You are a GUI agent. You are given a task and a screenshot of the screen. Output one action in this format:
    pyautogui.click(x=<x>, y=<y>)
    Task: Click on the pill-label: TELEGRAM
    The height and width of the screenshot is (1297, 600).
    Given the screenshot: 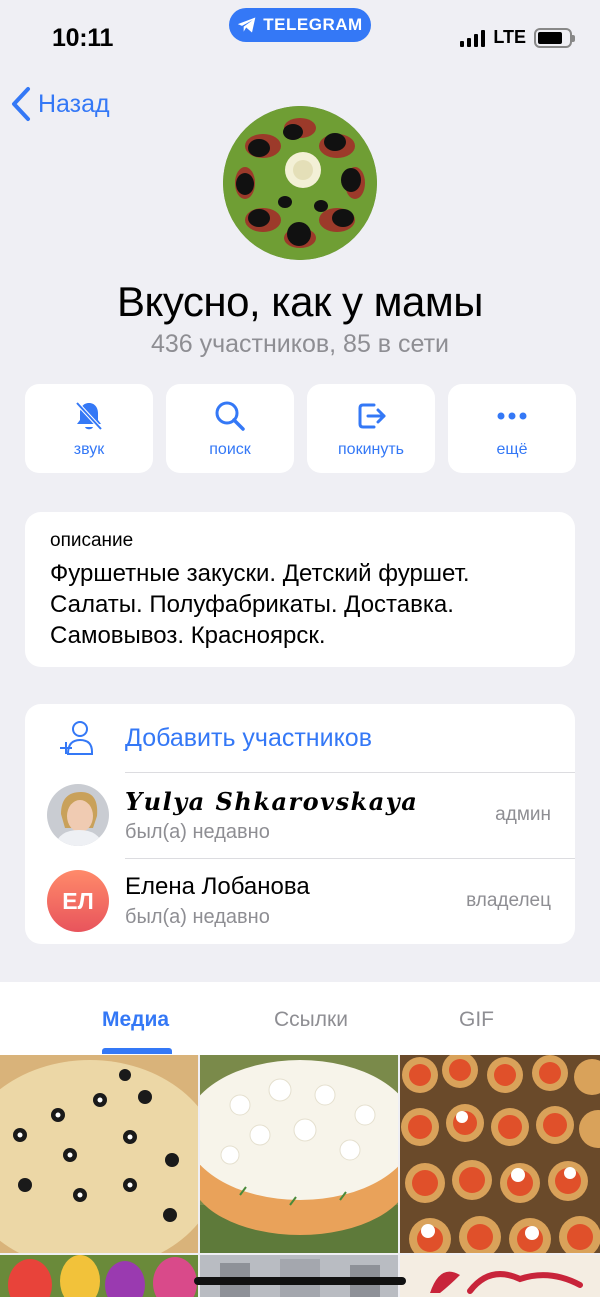 What is the action you would take?
    pyautogui.click(x=313, y=24)
    